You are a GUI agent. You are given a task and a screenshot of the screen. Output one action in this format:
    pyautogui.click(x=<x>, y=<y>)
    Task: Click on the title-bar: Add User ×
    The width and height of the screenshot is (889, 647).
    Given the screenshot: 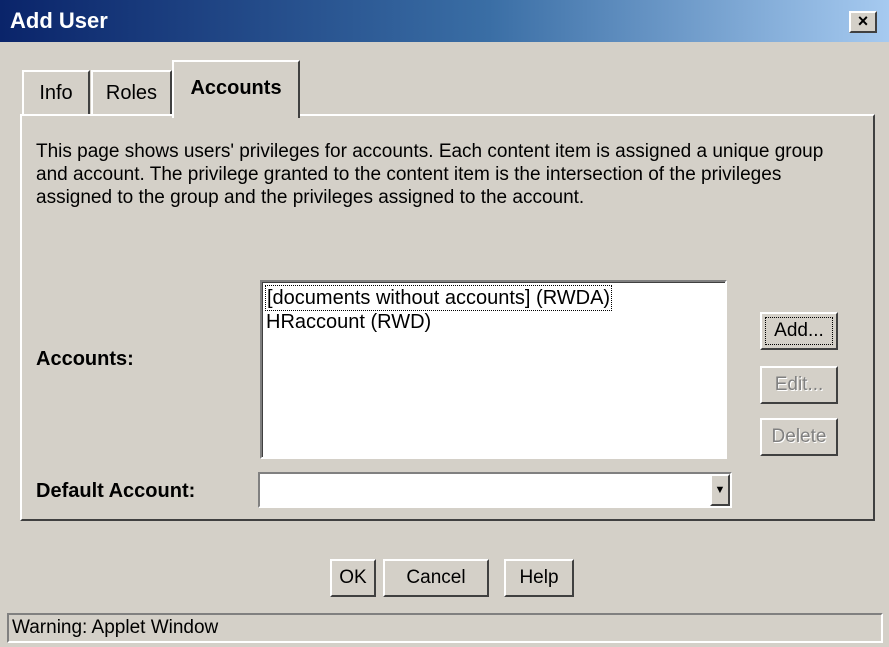 What is the action you would take?
    pyautogui.click(x=444, y=21)
    